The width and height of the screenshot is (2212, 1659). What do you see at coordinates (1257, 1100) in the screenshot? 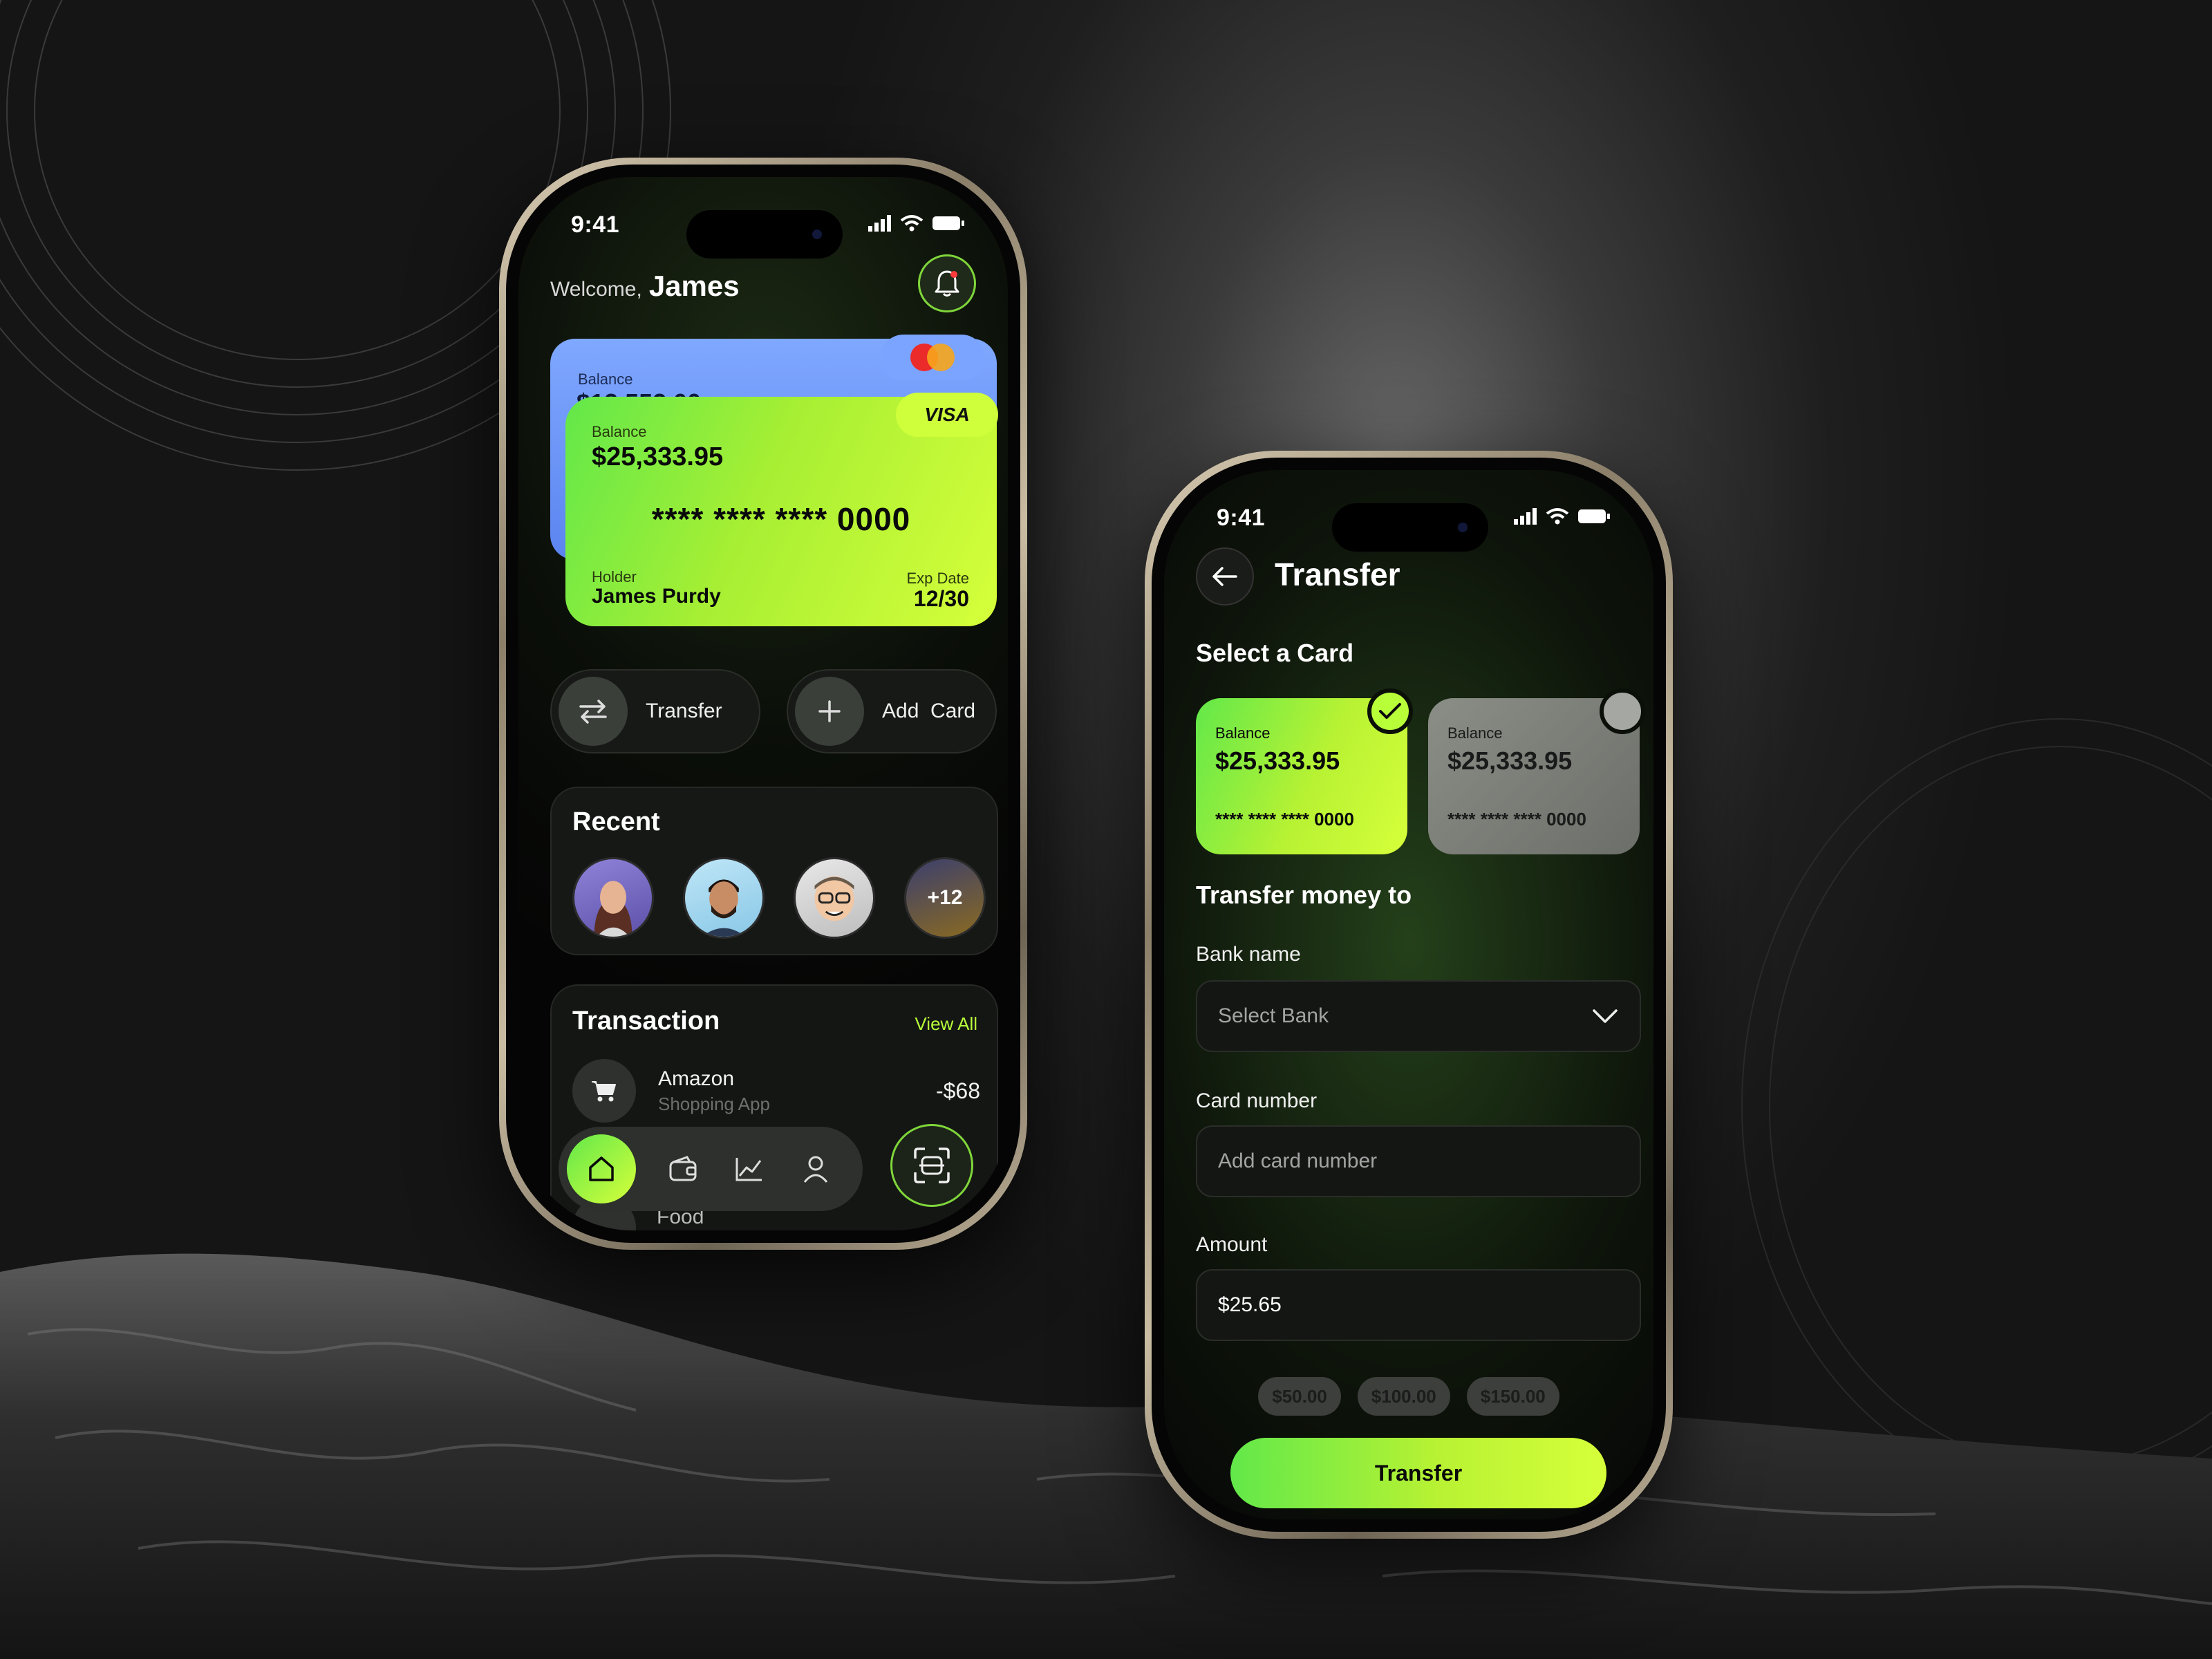
I see `card-number-label: Card number` at bounding box center [1257, 1100].